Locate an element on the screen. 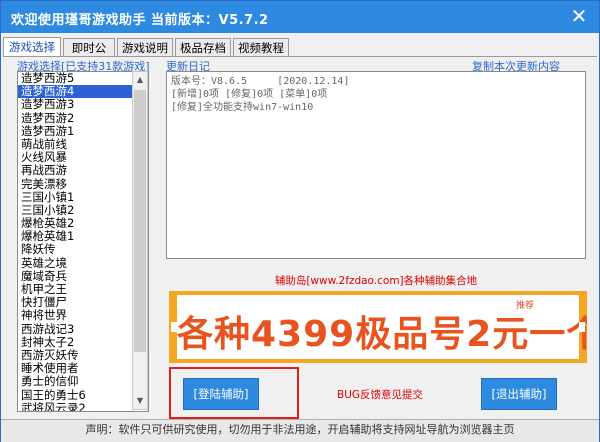  tab-game-guide: 游戏说明 is located at coordinates (145, 47).